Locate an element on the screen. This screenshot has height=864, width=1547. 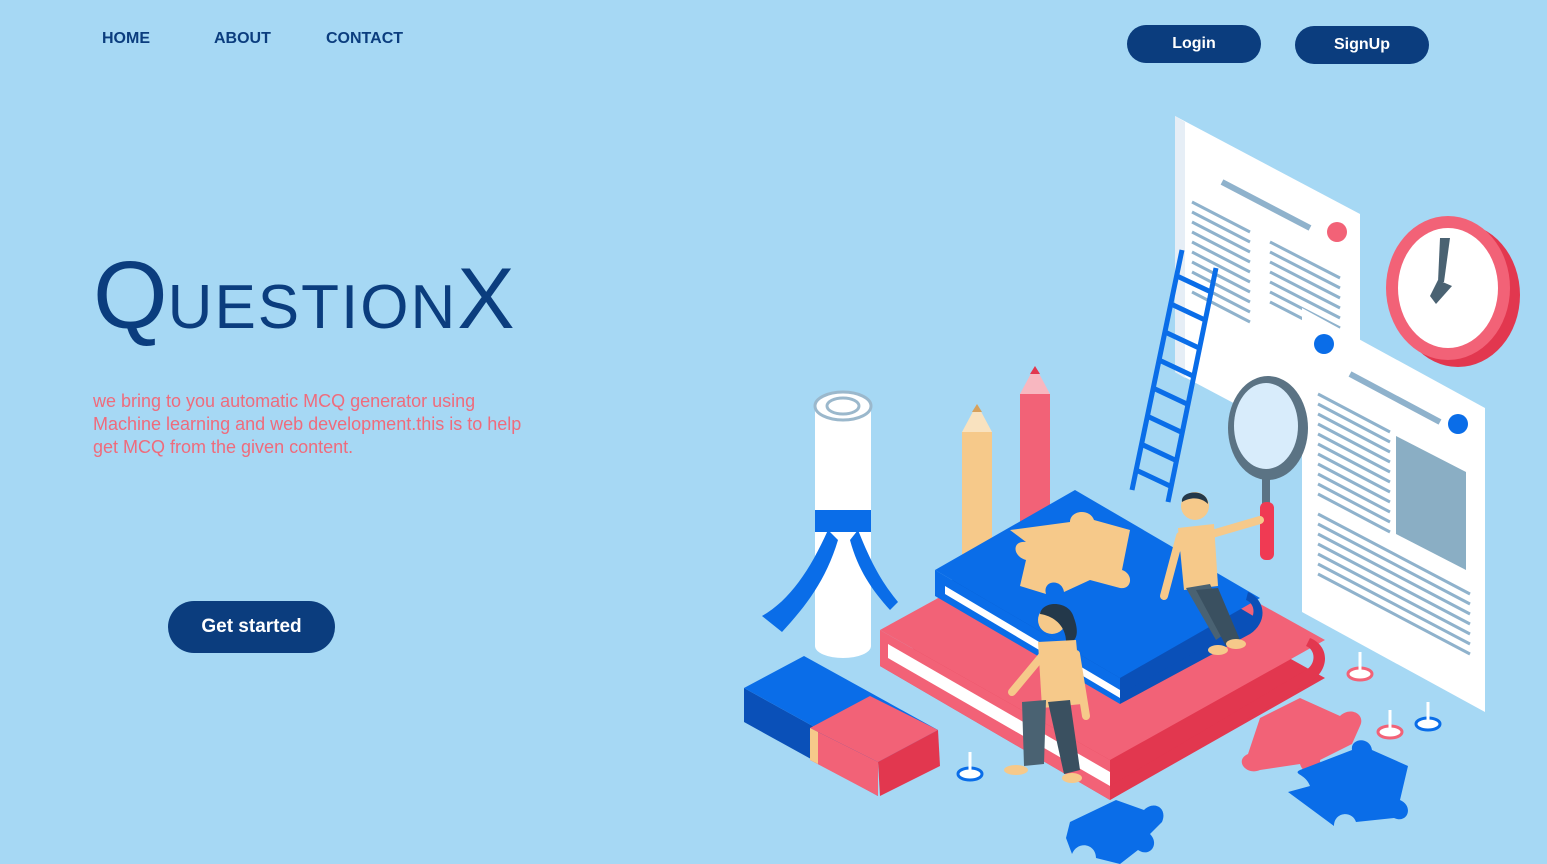
document-sheet-front-icon is located at coordinates (1393, 510).